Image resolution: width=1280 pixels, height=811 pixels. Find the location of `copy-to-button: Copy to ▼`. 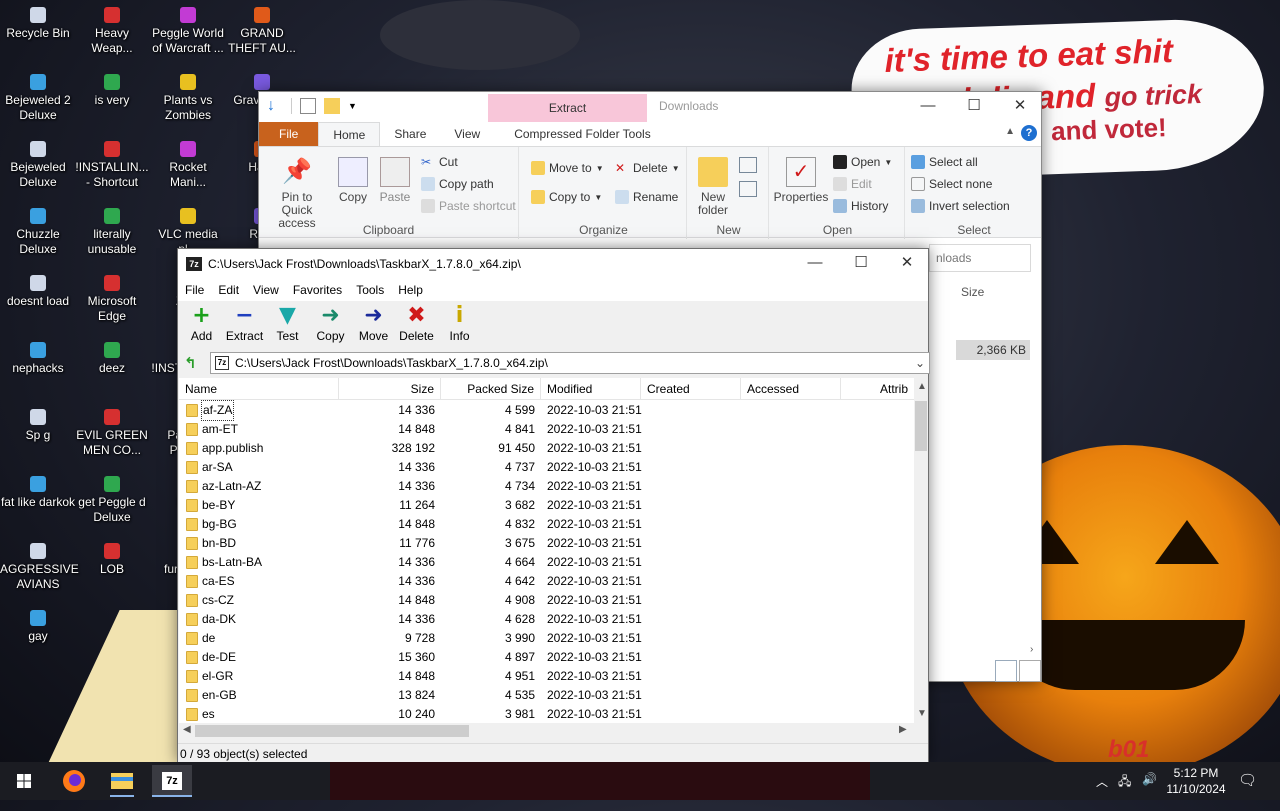

copy-to-button: Copy to ▼ is located at coordinates (566, 197).